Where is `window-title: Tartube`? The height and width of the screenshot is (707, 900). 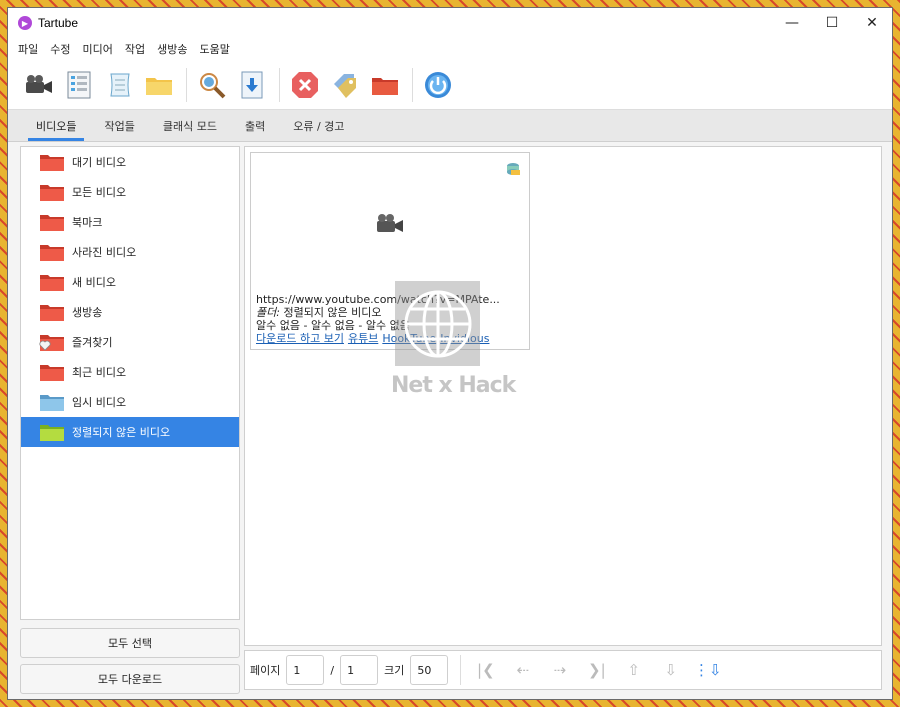 window-title: Tartube is located at coordinates (58, 23).